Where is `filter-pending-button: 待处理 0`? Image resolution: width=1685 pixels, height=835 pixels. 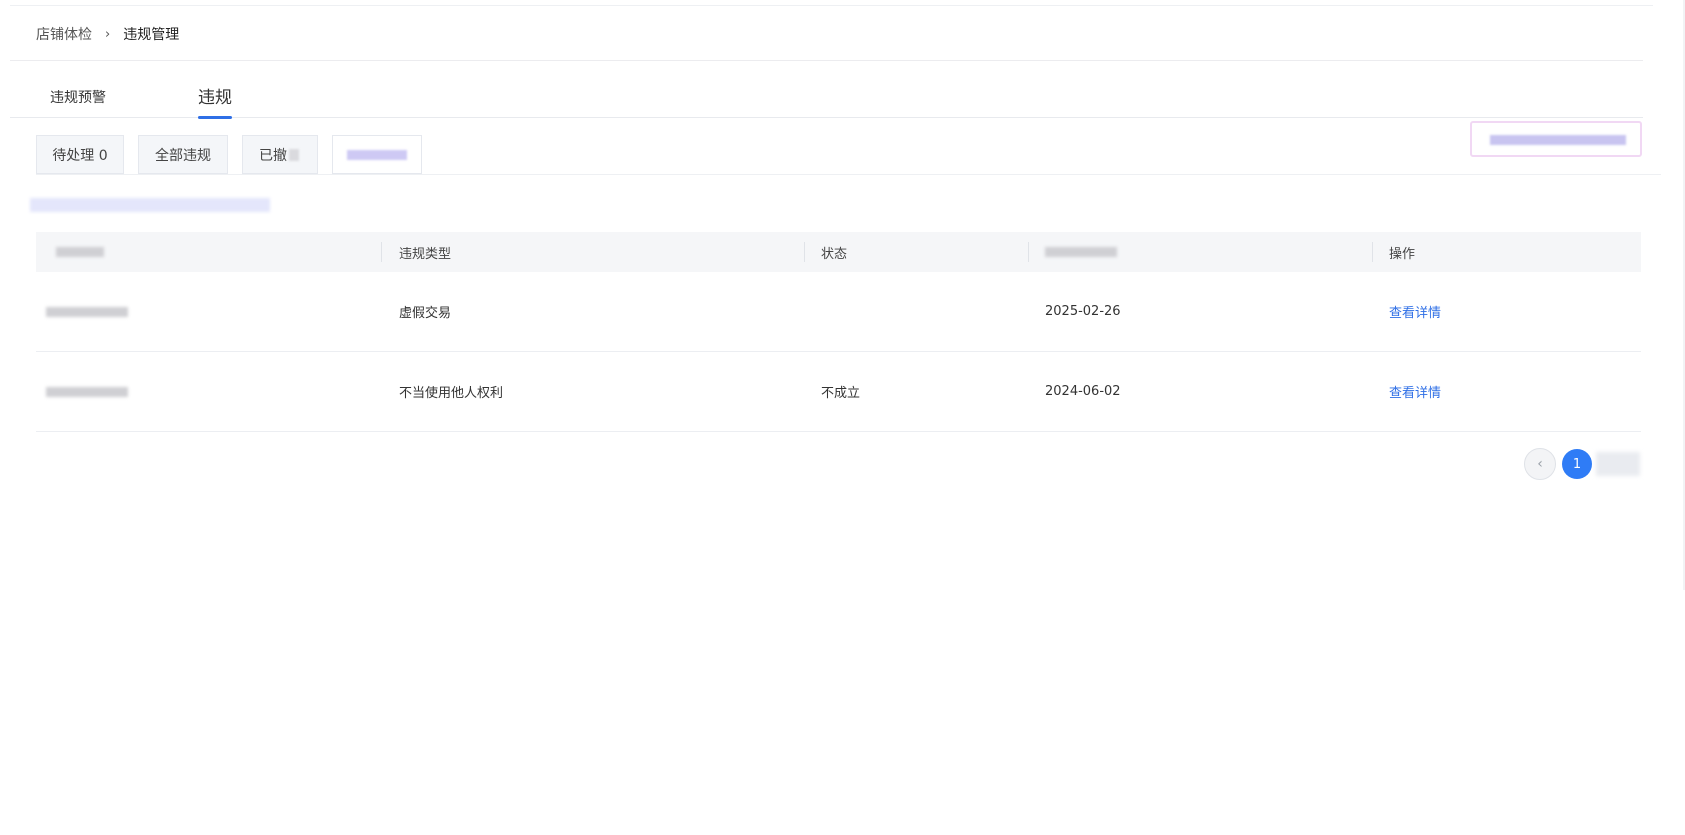 filter-pending-button: 待处理 0 is located at coordinates (80, 154).